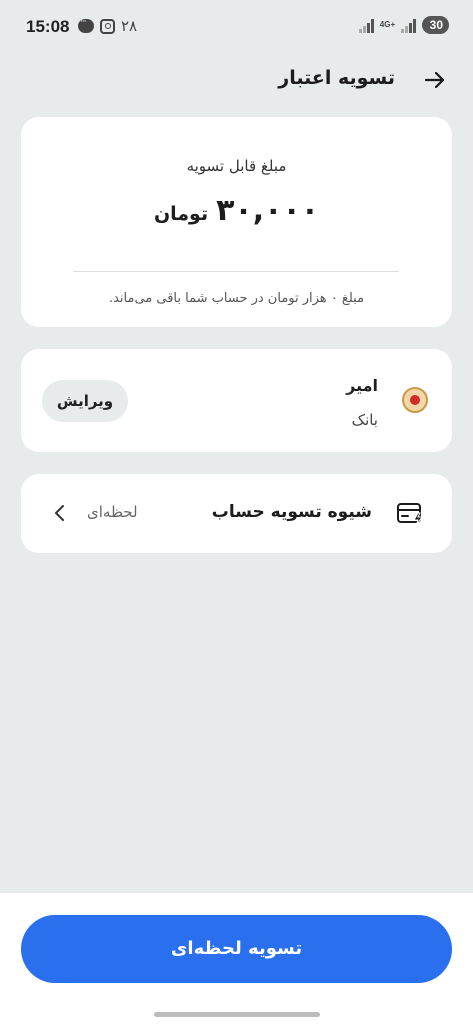 This screenshot has width=473, height=1024. Describe the element at coordinates (236, 949) in the screenshot. I see `instant-settle-button: تسویه لحظه‌ای` at that location.